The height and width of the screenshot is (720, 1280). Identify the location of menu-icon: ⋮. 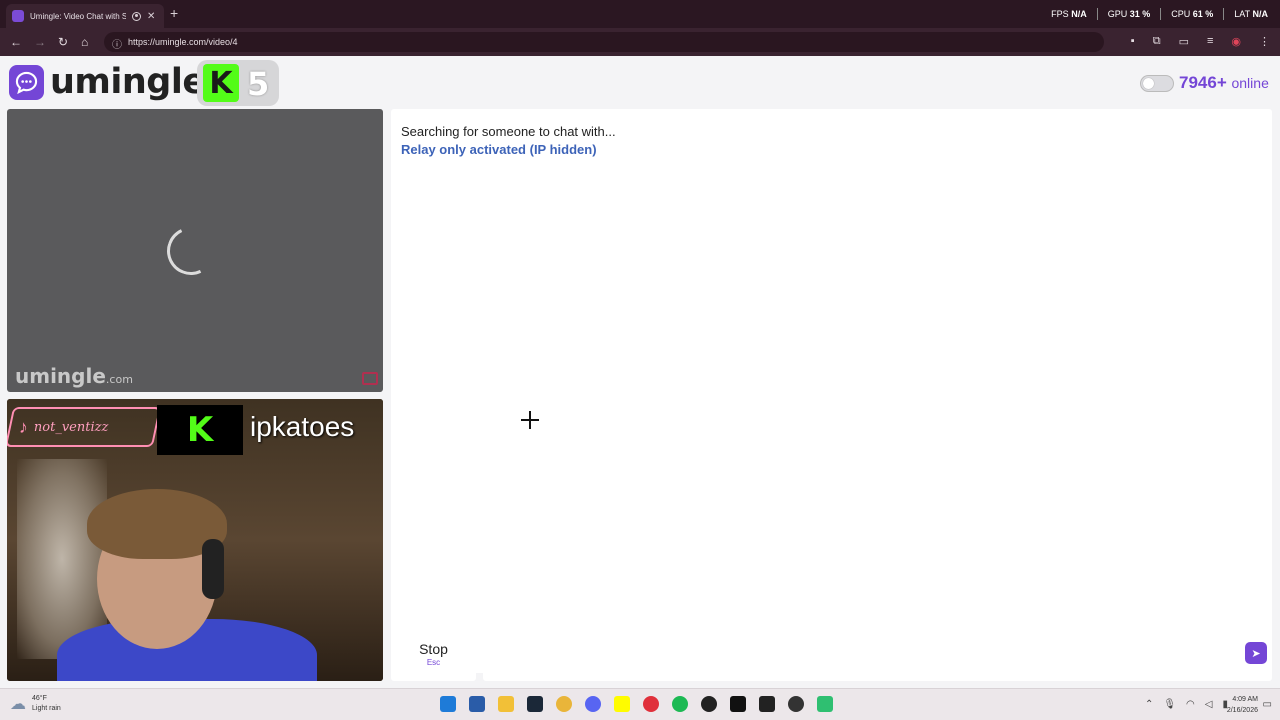
(1264, 41).